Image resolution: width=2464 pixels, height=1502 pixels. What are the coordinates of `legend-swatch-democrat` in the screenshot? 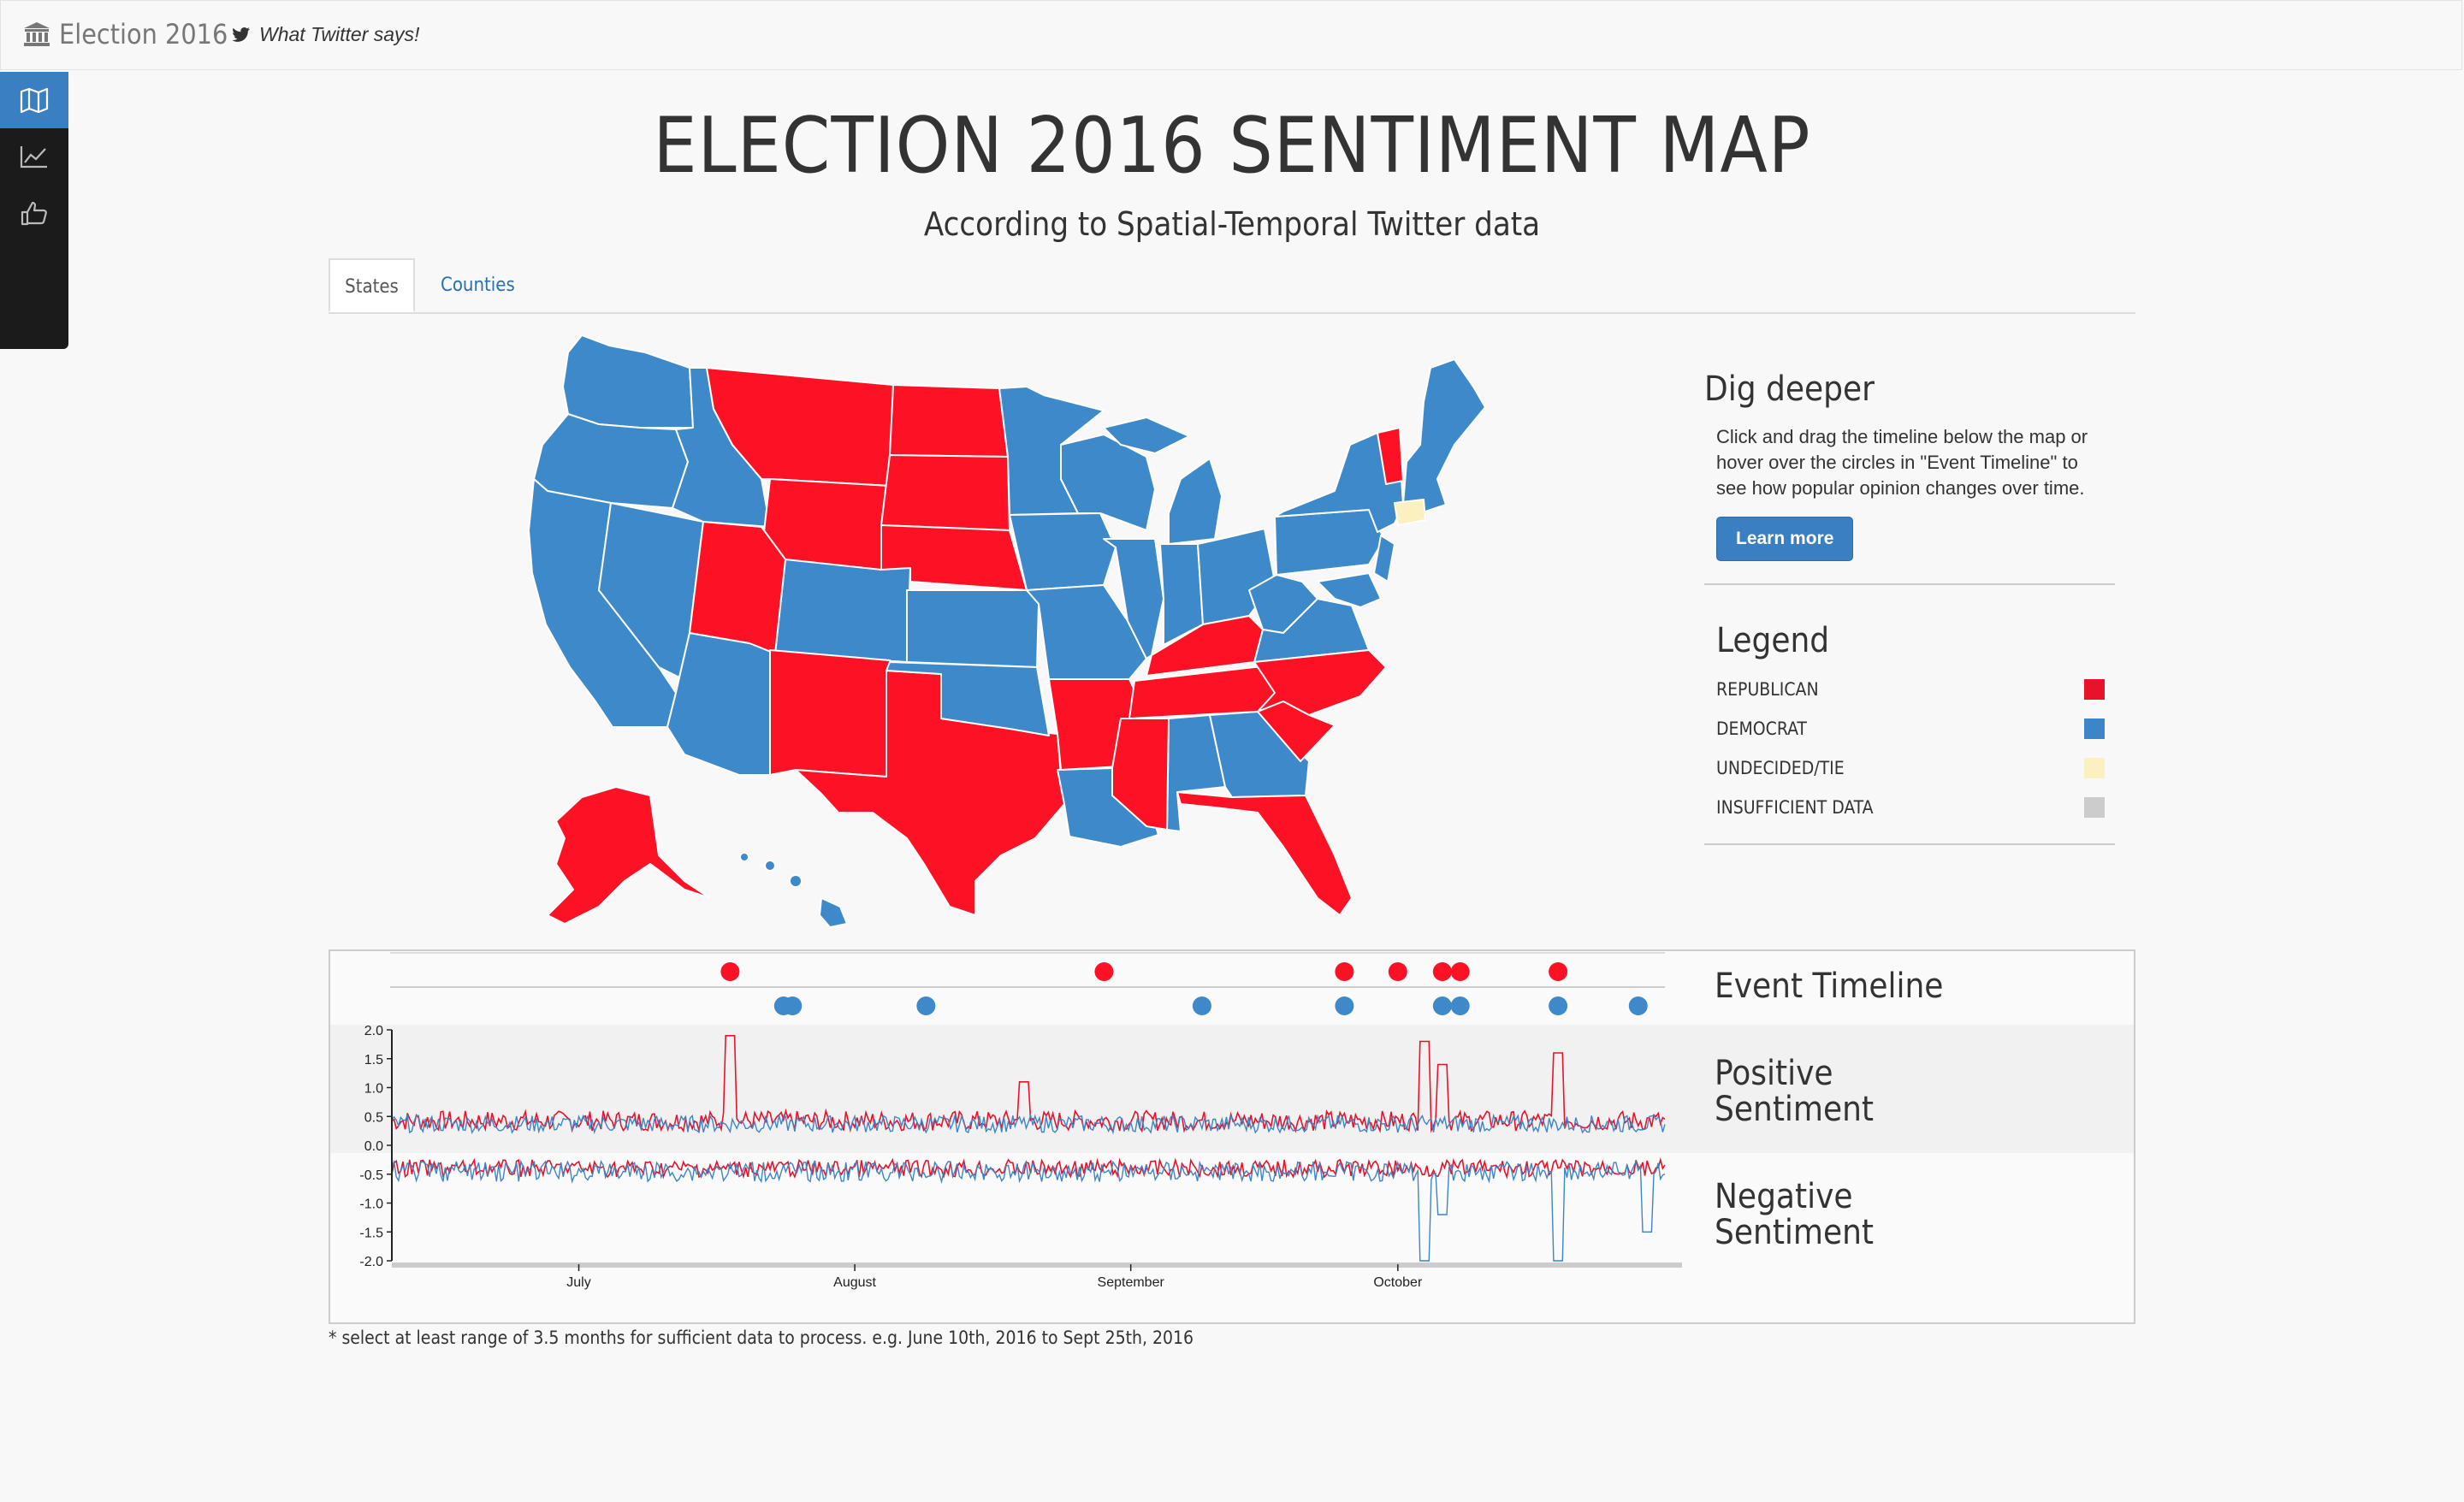 It's located at (2094, 728).